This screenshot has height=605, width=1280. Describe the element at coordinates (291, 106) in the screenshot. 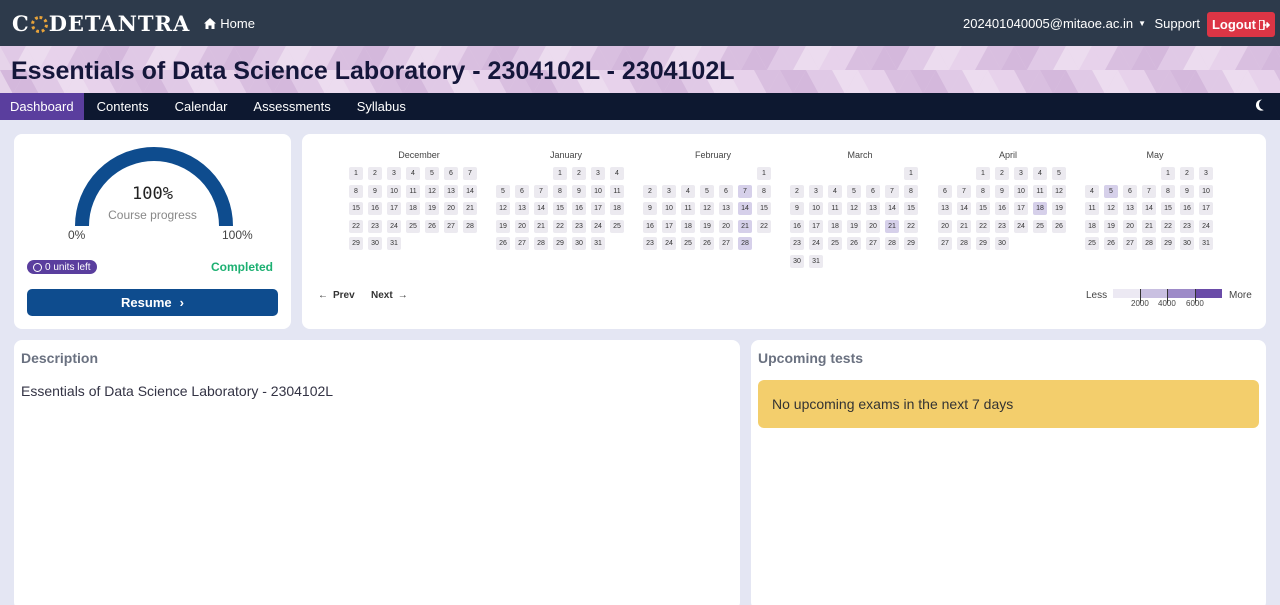

I see `tab-assessments: Assessments` at that location.